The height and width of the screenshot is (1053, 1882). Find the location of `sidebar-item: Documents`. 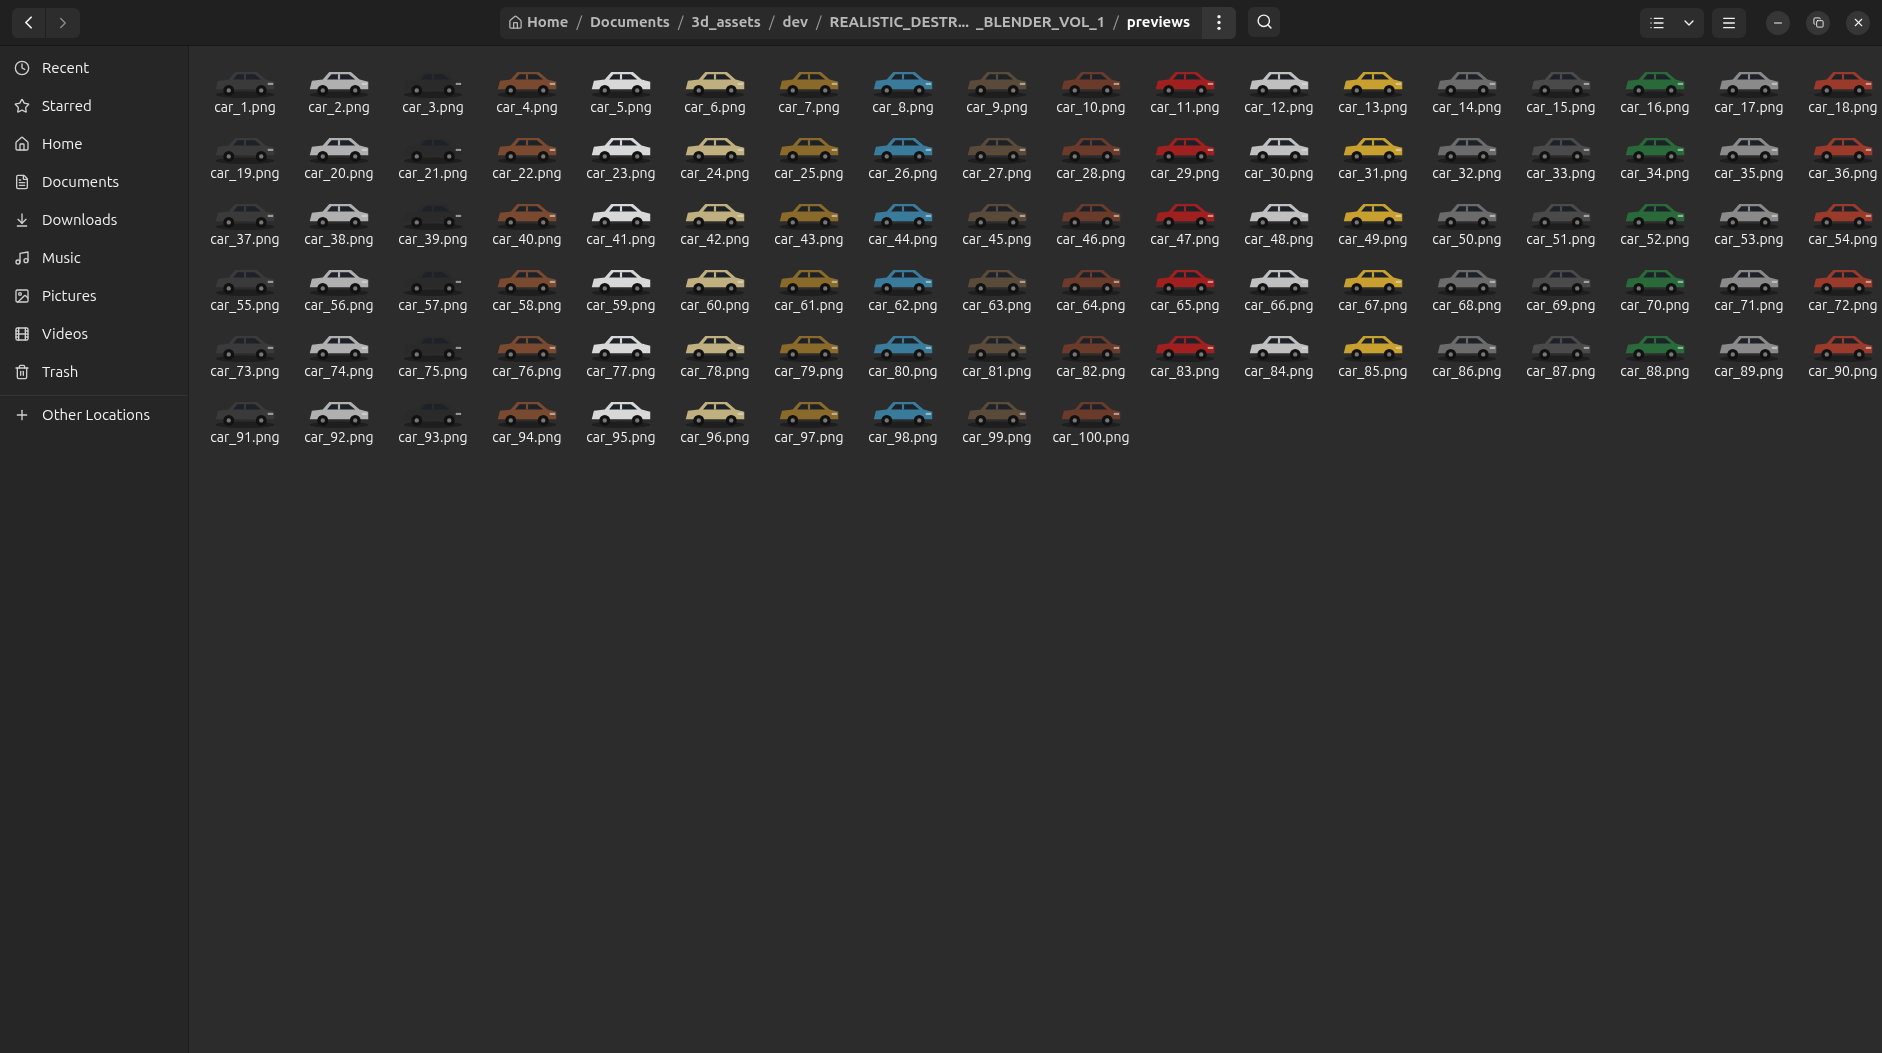

sidebar-item: Documents is located at coordinates (94, 182).